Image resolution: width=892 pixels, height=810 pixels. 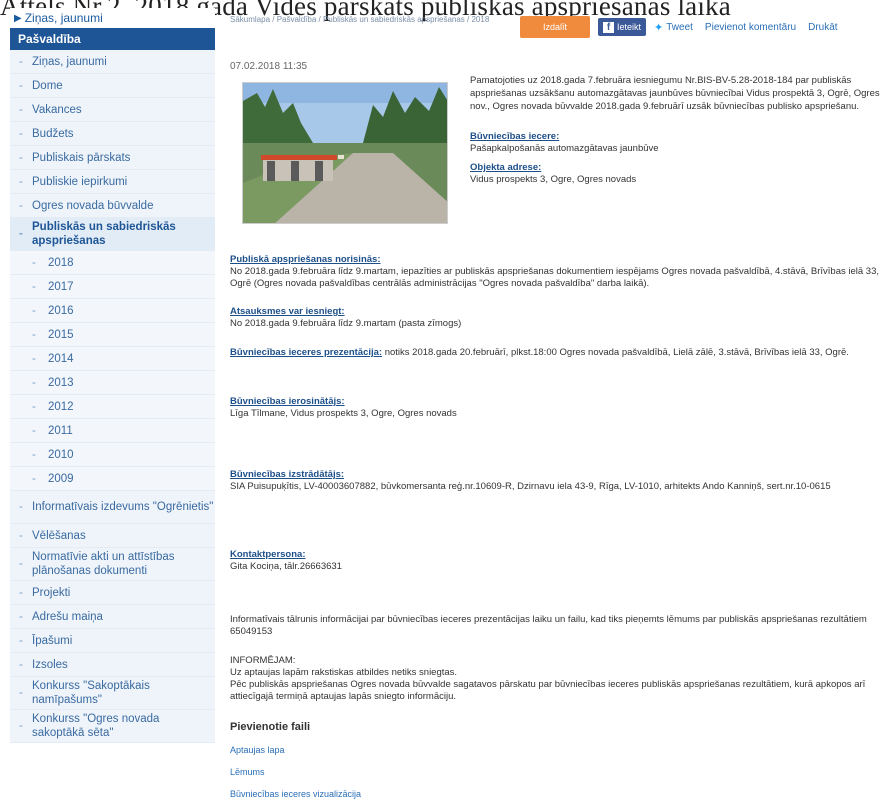 What do you see at coordinates (112, 693) in the screenshot?
I see `sidebar-item: Konkurss "Sakoptākais namīpašums"` at bounding box center [112, 693].